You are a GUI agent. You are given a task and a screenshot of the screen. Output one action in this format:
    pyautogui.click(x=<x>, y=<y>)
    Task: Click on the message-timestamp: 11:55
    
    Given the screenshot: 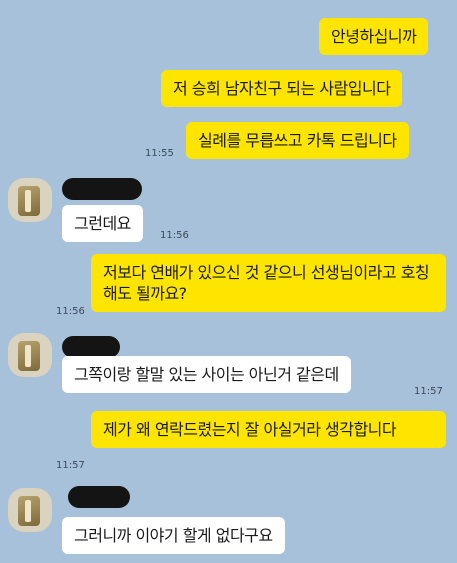 What is the action you would take?
    pyautogui.click(x=159, y=153)
    